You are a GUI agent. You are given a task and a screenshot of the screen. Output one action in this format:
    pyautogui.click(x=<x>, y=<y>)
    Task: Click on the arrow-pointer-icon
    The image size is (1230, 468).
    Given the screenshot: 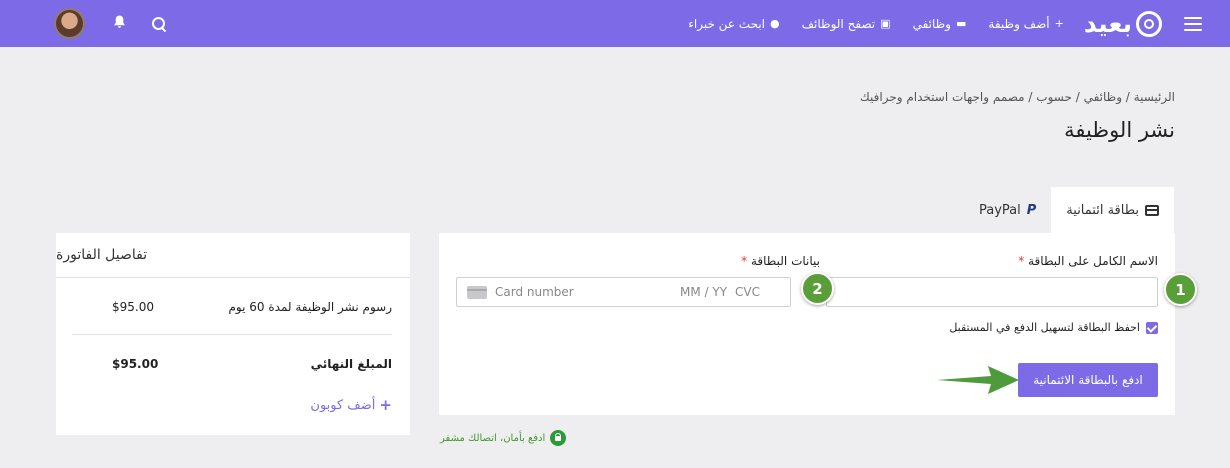 What is the action you would take?
    pyautogui.click(x=978, y=380)
    